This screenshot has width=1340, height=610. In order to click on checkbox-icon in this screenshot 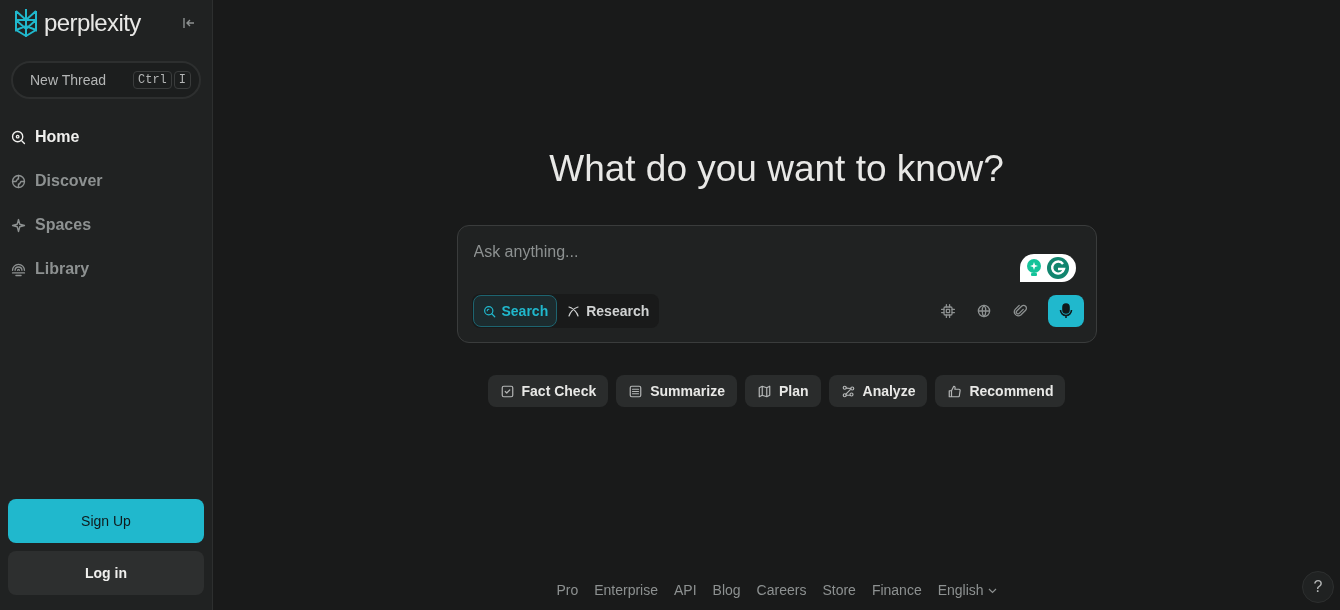, I will do `click(507, 391)`.